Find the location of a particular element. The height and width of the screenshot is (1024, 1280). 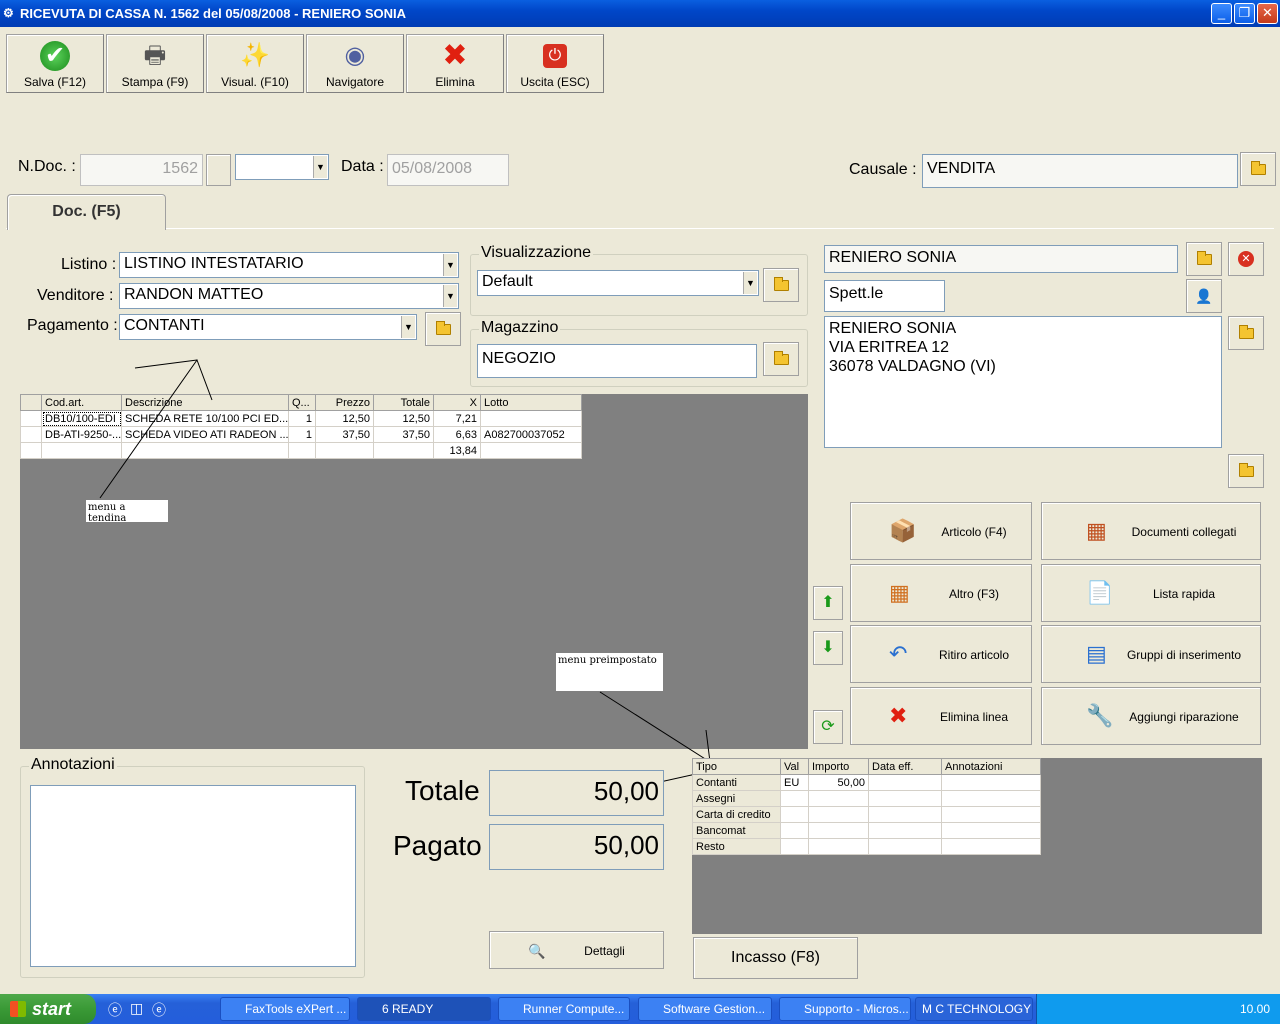

magazzino-field: NEGOZIO is located at coordinates (617, 361).